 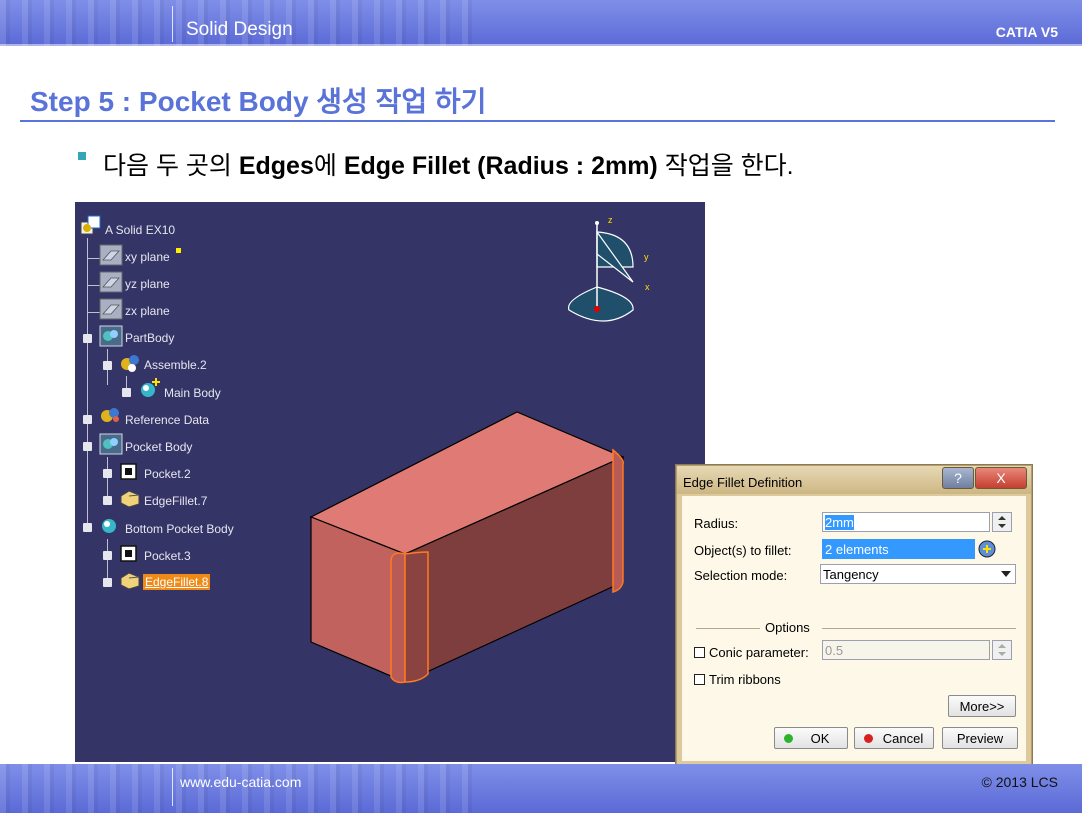 What do you see at coordinates (646, 257) in the screenshot?
I see `compass-y-label: y` at bounding box center [646, 257].